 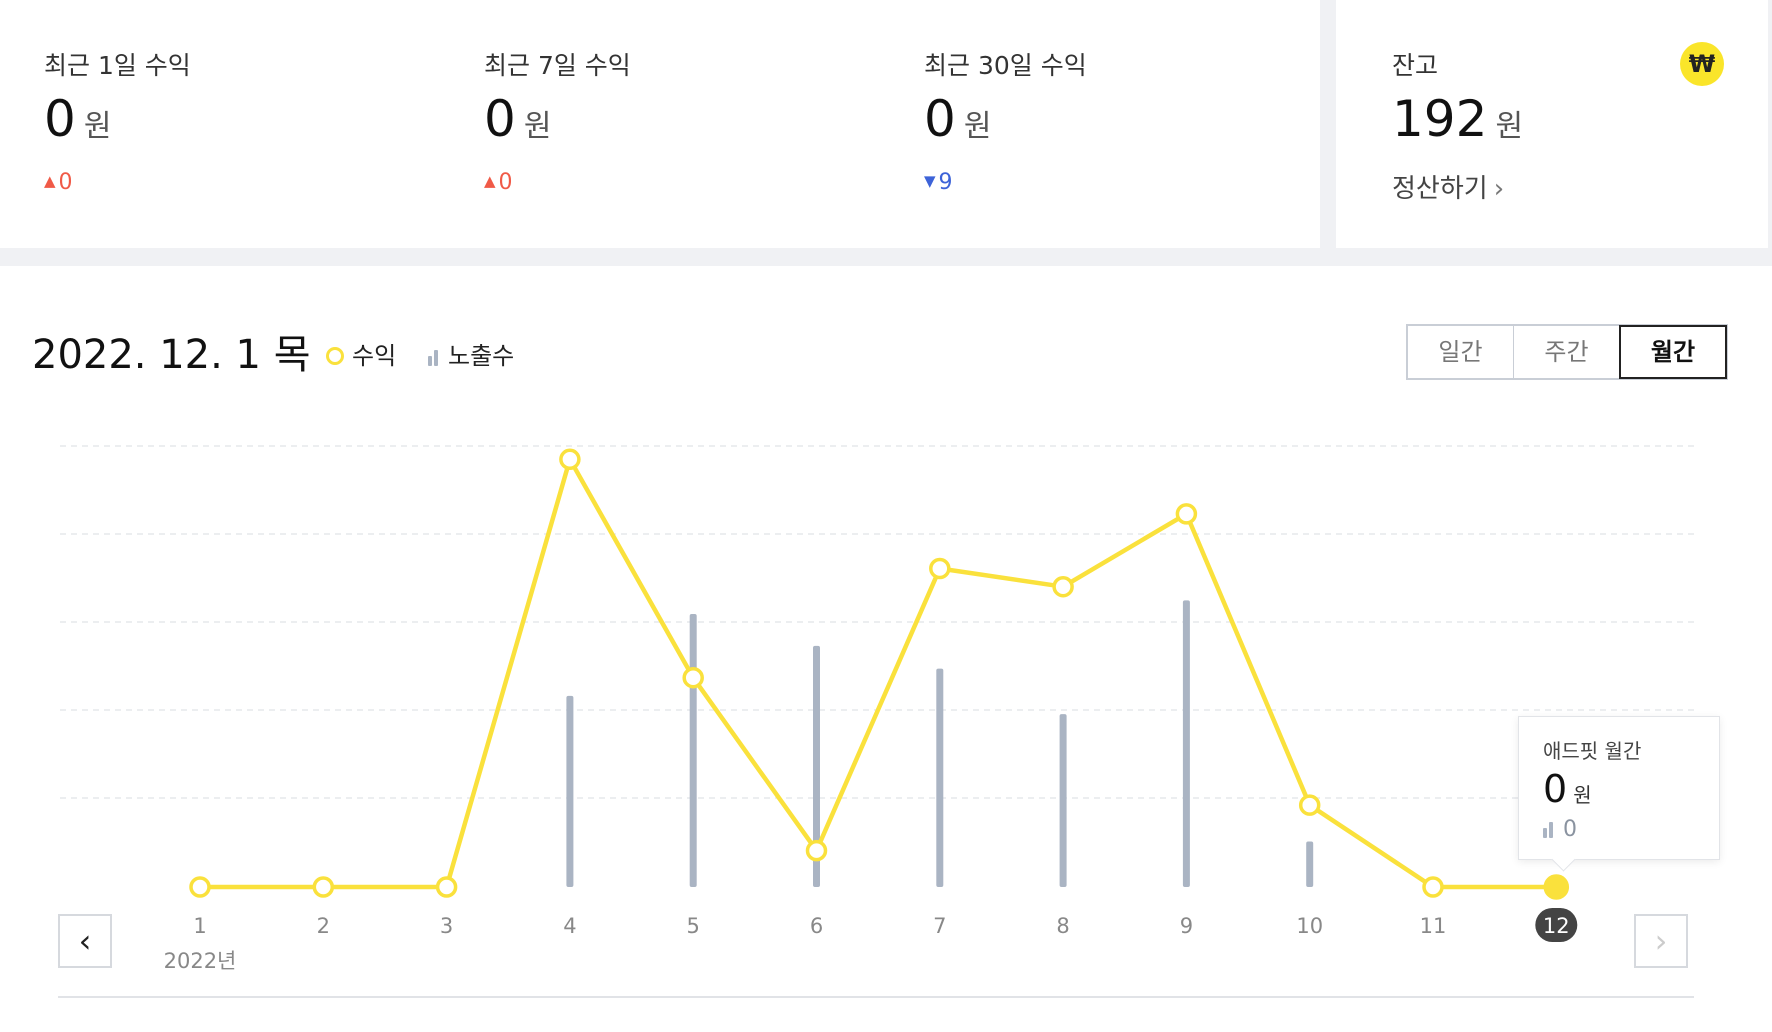 I want to click on stat-delta: ▼ 9, so click(x=938, y=182).